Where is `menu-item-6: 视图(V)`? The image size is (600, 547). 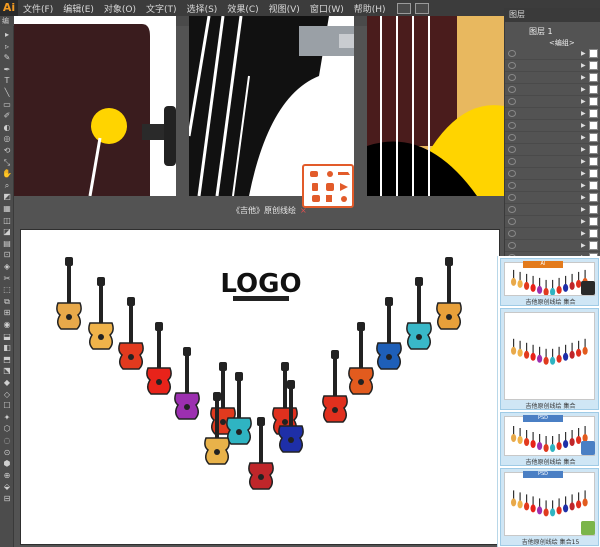 menu-item-6: 视图(V) is located at coordinates (284, 8).